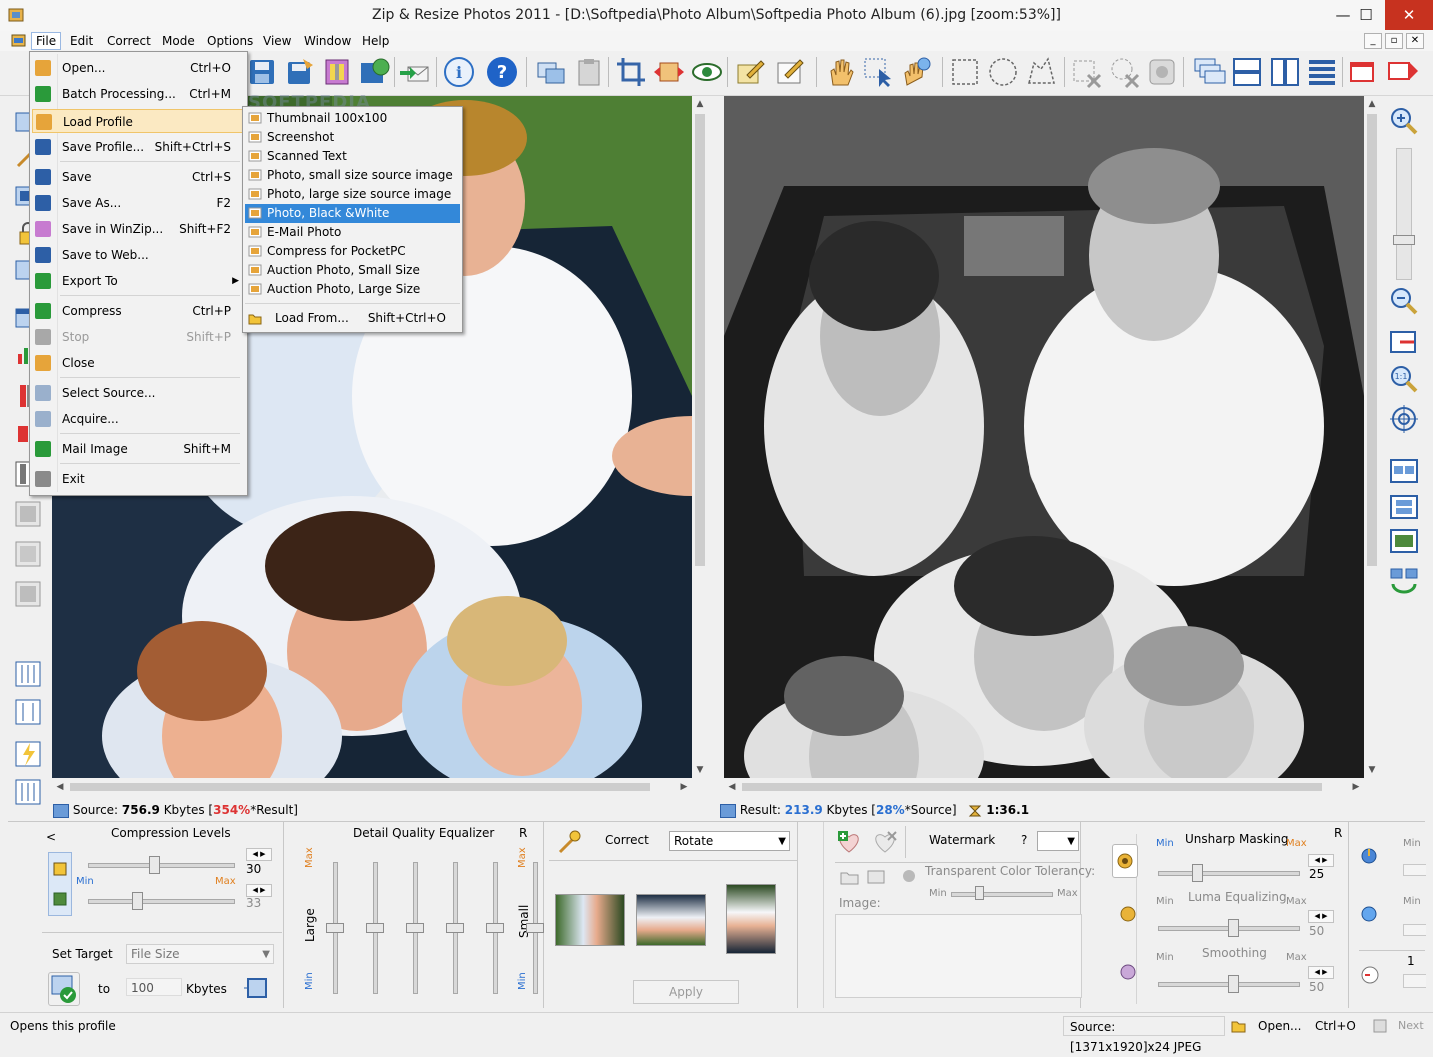 The height and width of the screenshot is (1057, 1433). What do you see at coordinates (1229, 873) in the screenshot?
I see `unsharp-slider` at bounding box center [1229, 873].